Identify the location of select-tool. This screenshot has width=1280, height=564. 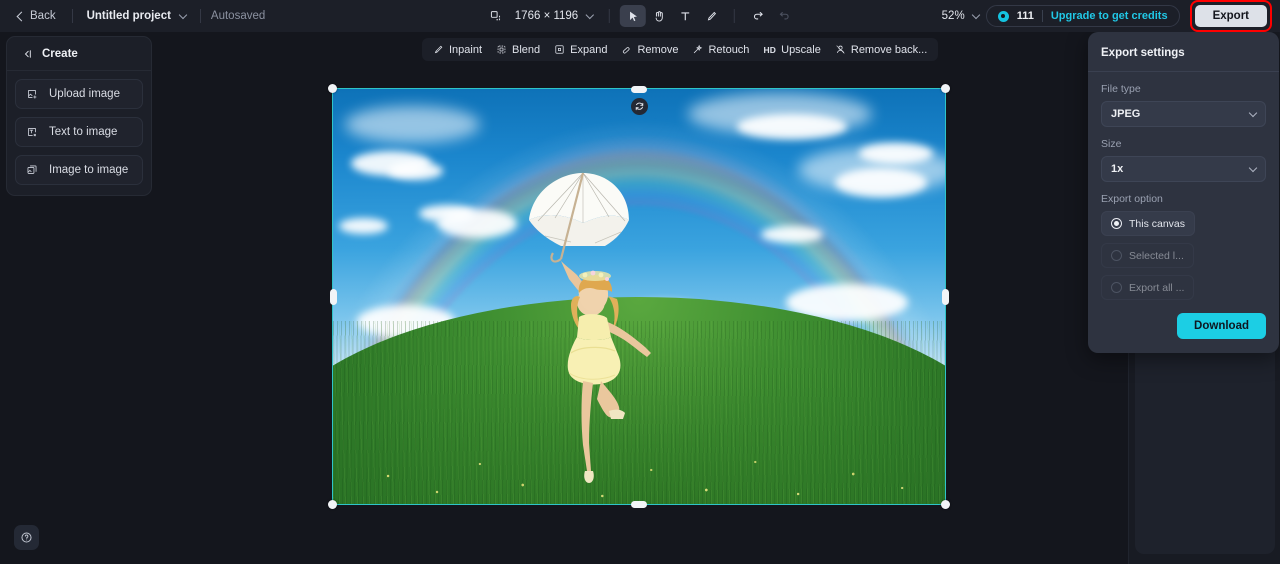
(633, 16).